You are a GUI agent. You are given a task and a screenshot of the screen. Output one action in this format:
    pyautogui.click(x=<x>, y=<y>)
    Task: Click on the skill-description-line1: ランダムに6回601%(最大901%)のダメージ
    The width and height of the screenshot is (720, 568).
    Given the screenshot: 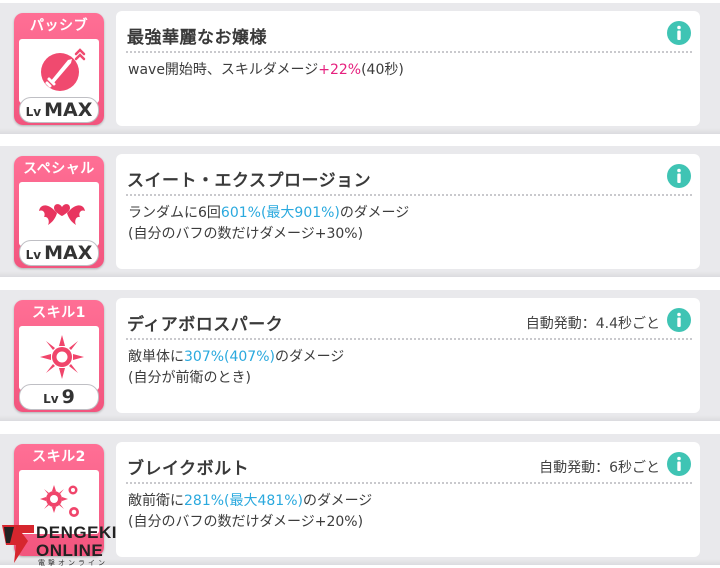 What is the action you would take?
    pyautogui.click(x=268, y=213)
    